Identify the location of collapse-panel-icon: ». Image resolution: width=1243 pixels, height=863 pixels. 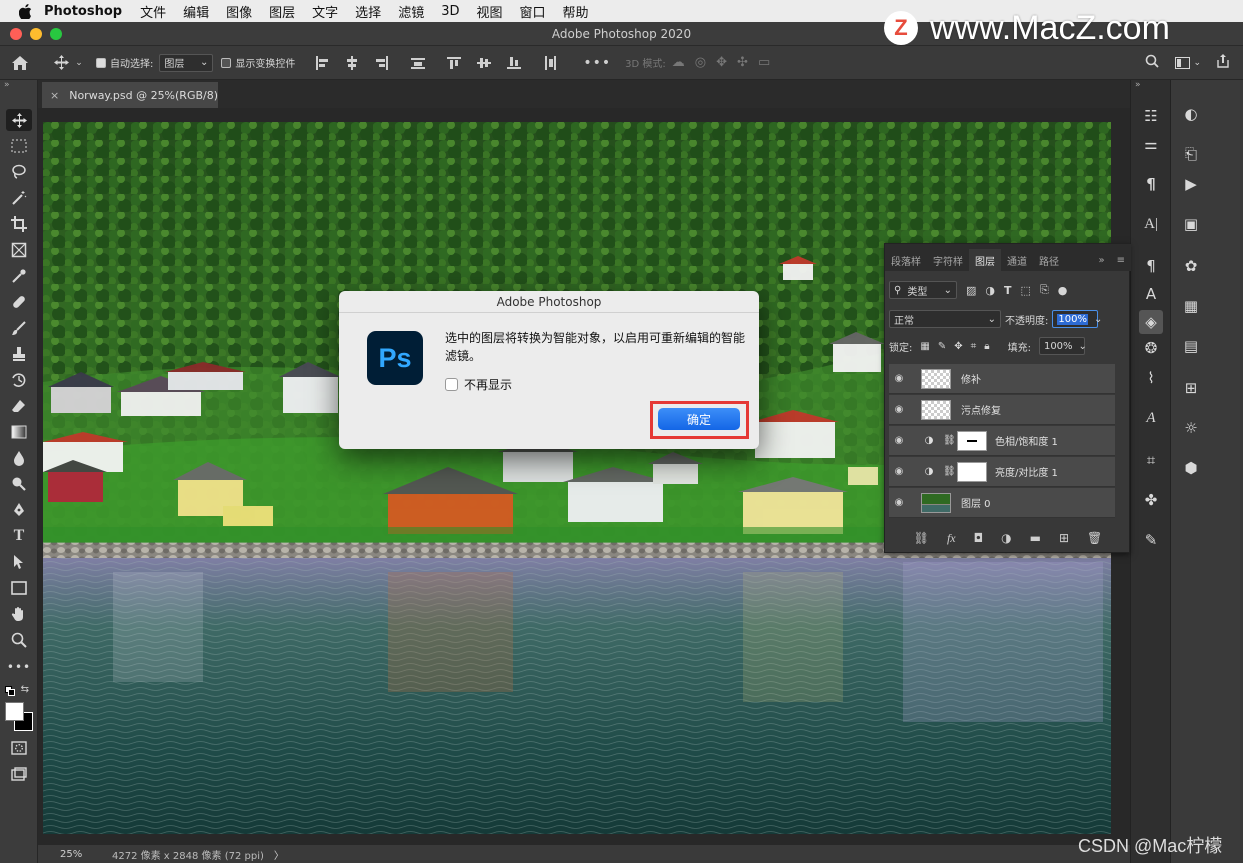
(1101, 260).